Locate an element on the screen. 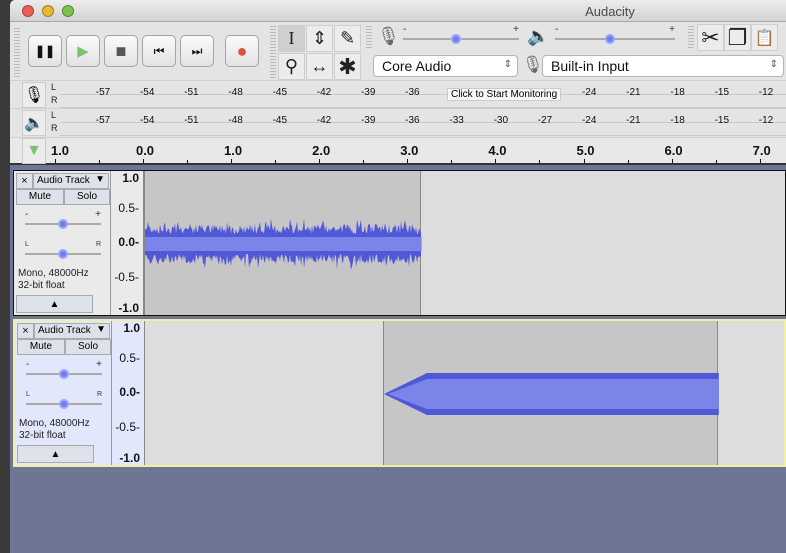 The width and height of the screenshot is (786, 553). ruler-label: 0.5- is located at coordinates (128, 208).